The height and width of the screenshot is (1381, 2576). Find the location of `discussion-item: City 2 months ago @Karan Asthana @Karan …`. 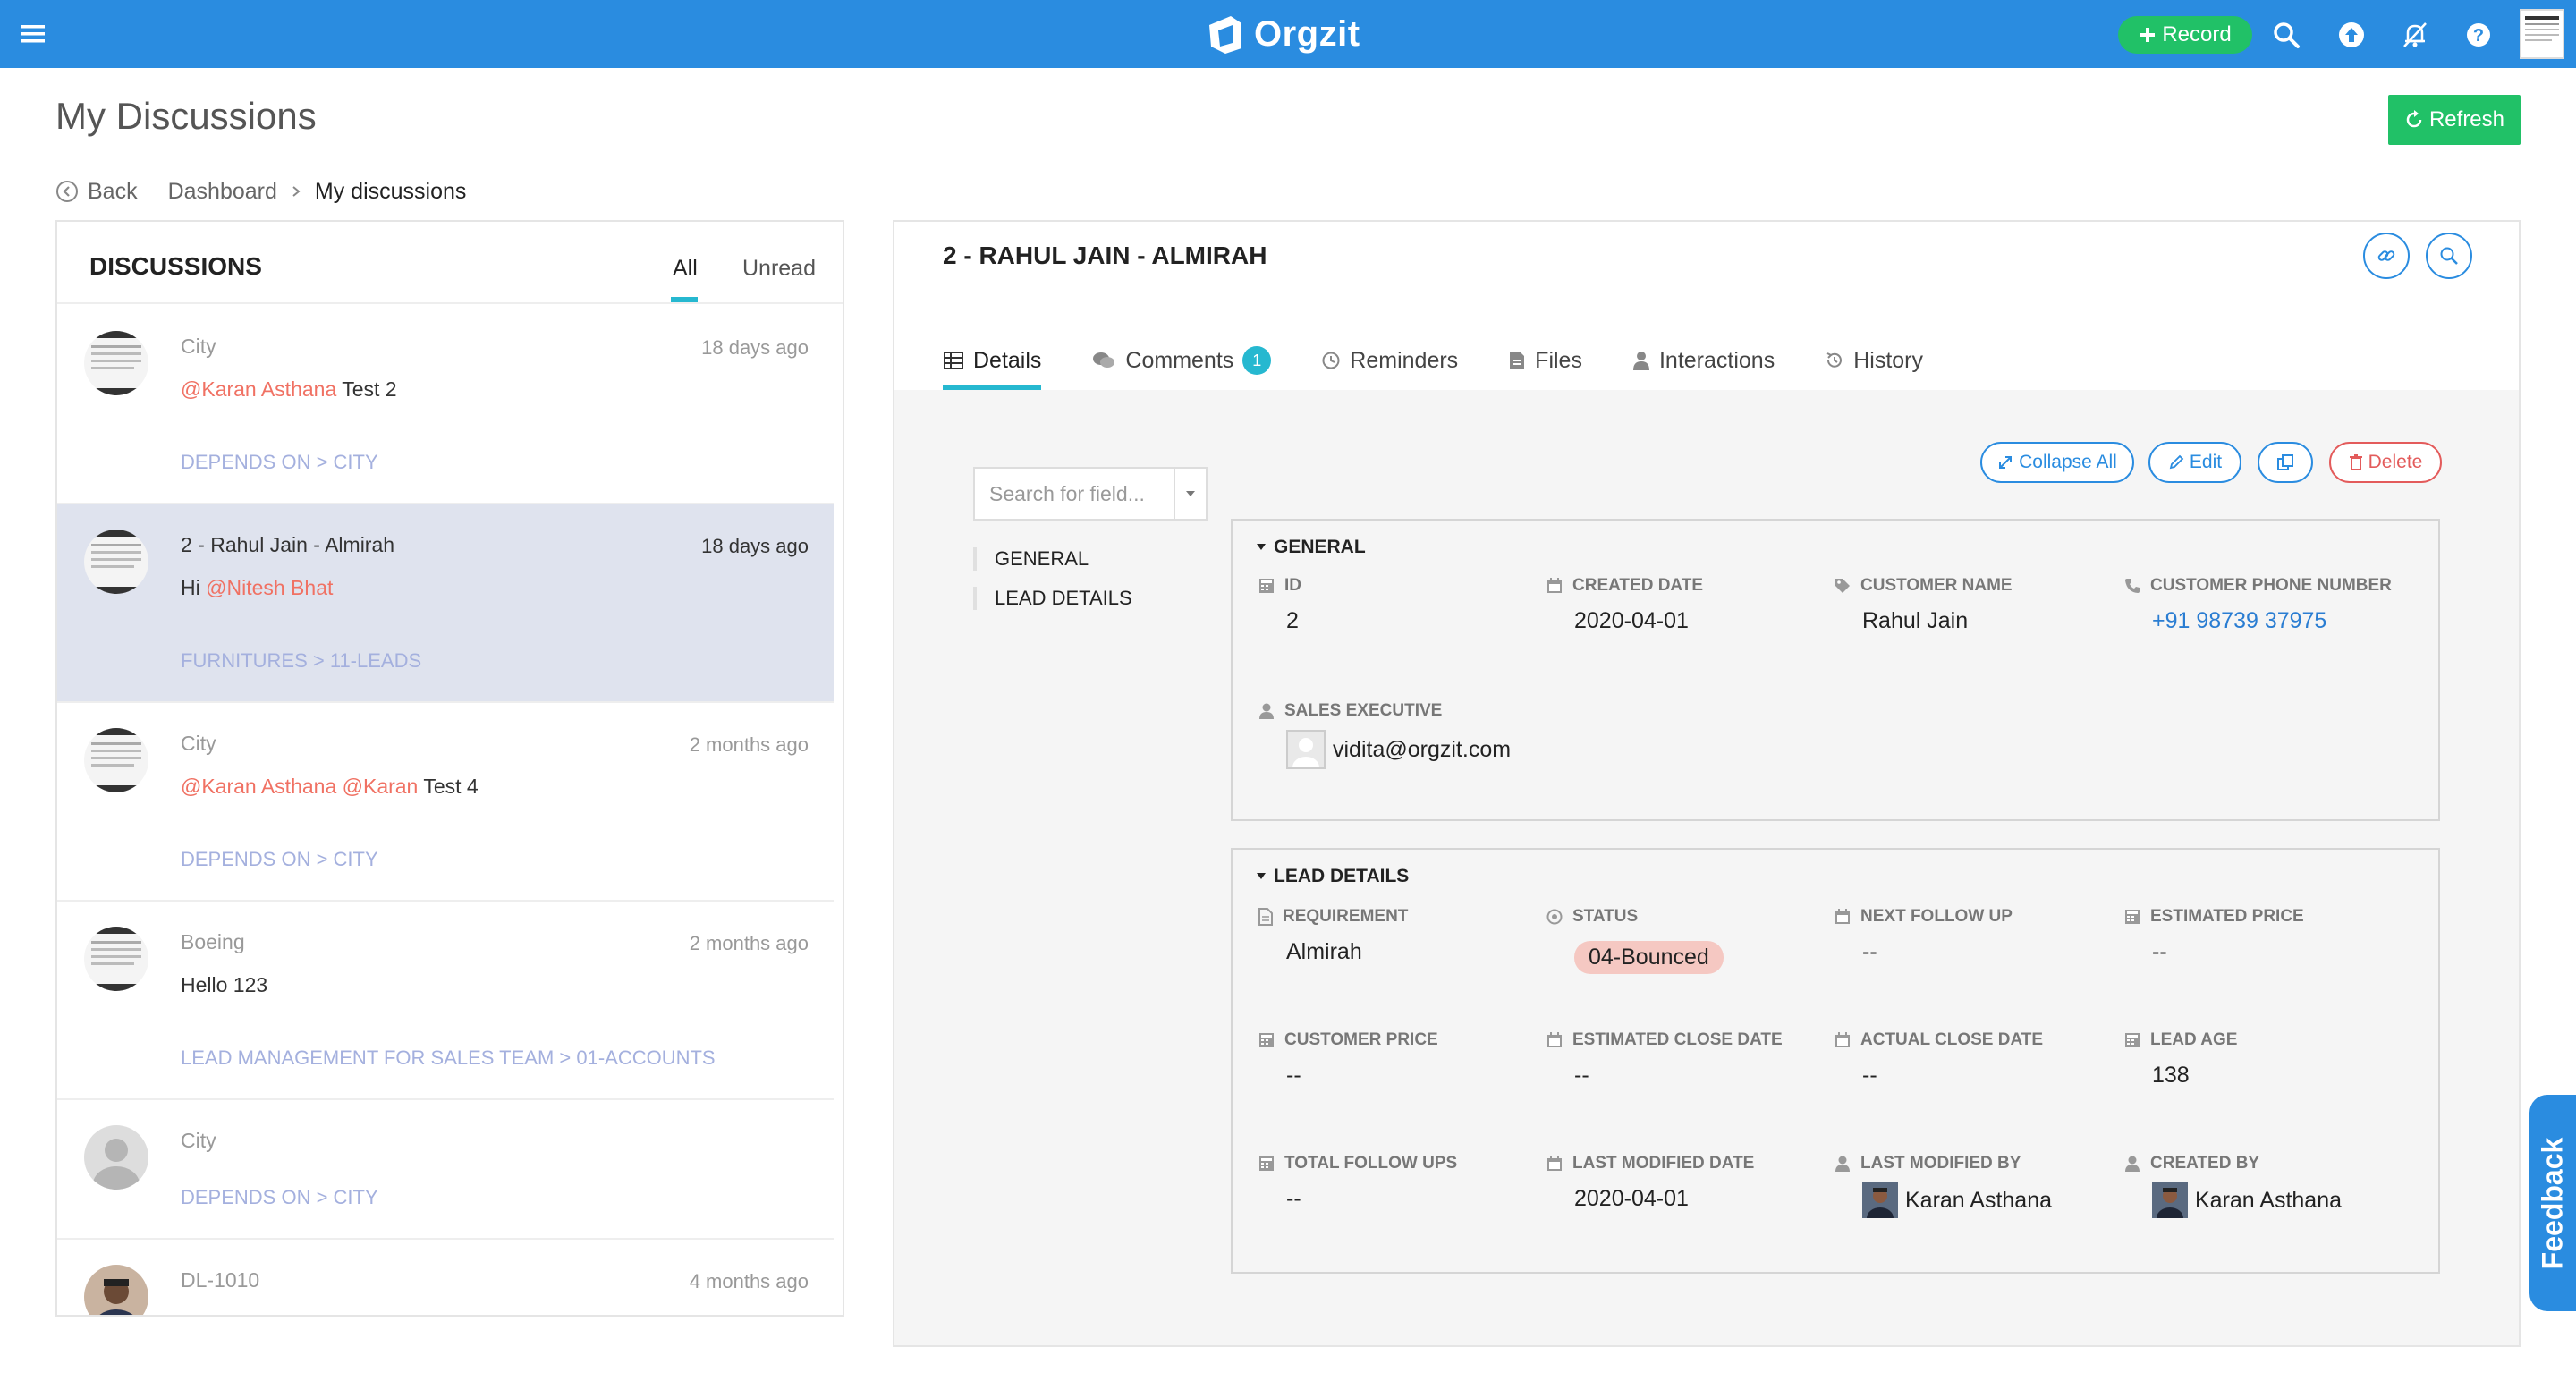

discussion-item: City 2 months ago @Karan Asthana @Karan … is located at coordinates (445, 802).